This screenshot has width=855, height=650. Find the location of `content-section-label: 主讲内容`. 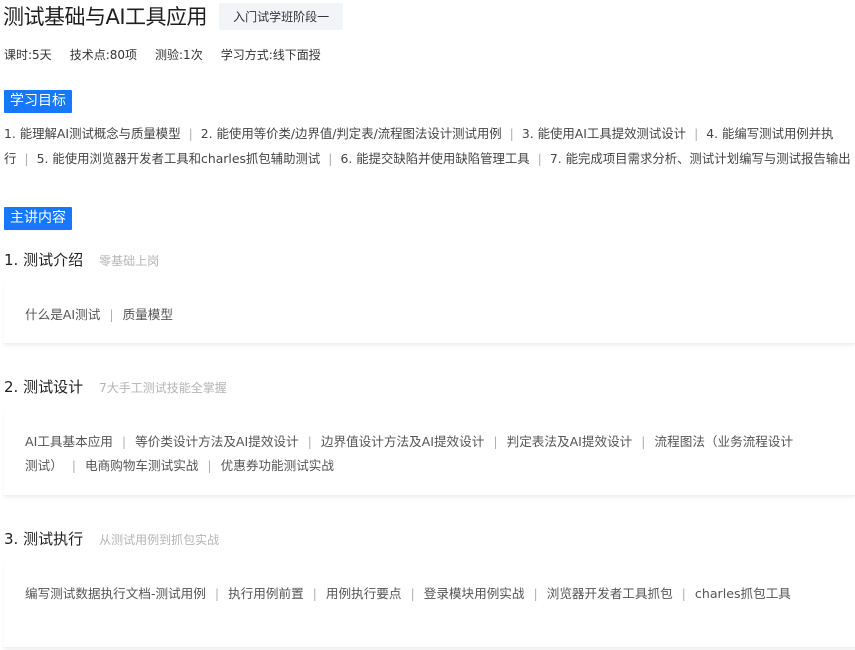

content-section-label: 主讲内容 is located at coordinates (38, 218).